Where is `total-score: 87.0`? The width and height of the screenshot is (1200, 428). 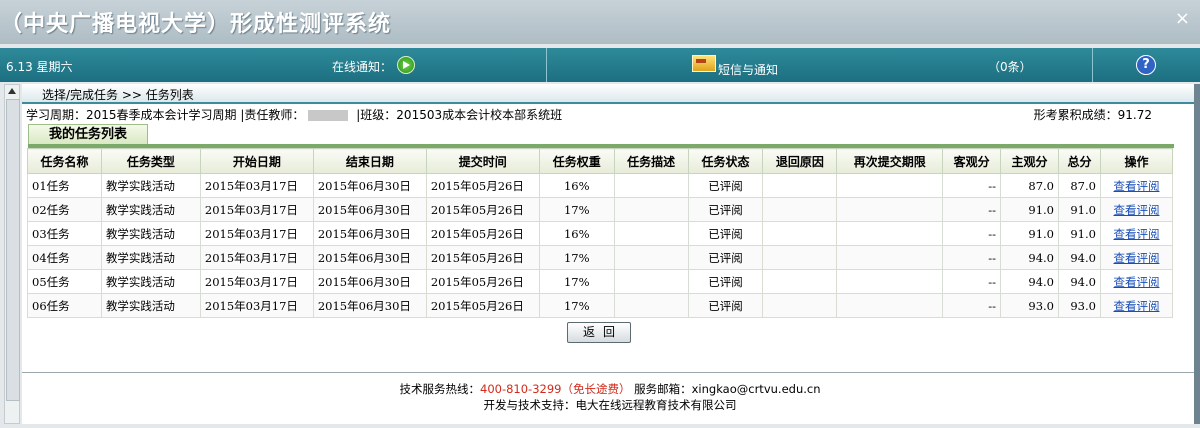
total-score: 87.0 is located at coordinates (1079, 185).